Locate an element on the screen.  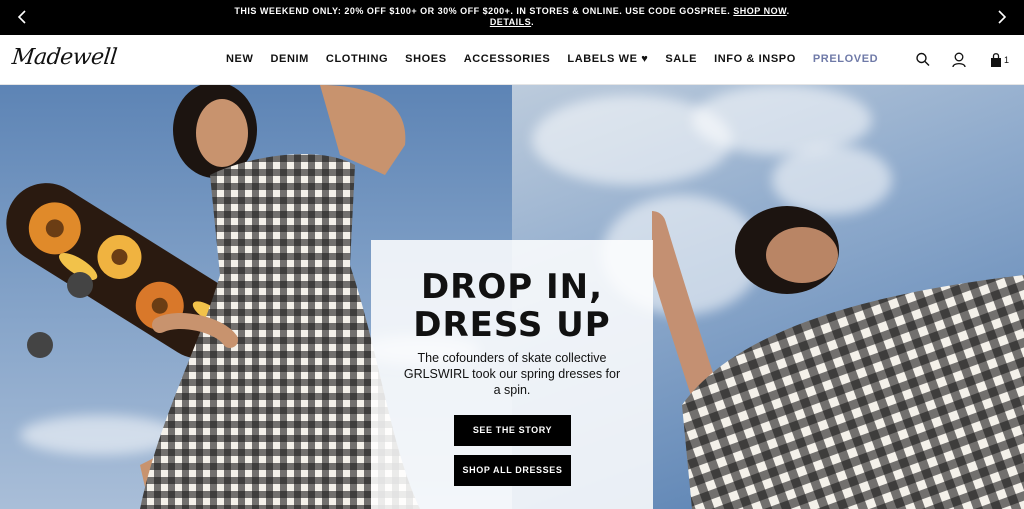
hero-headline-line2: DRESS UP is located at coordinates (512, 325).